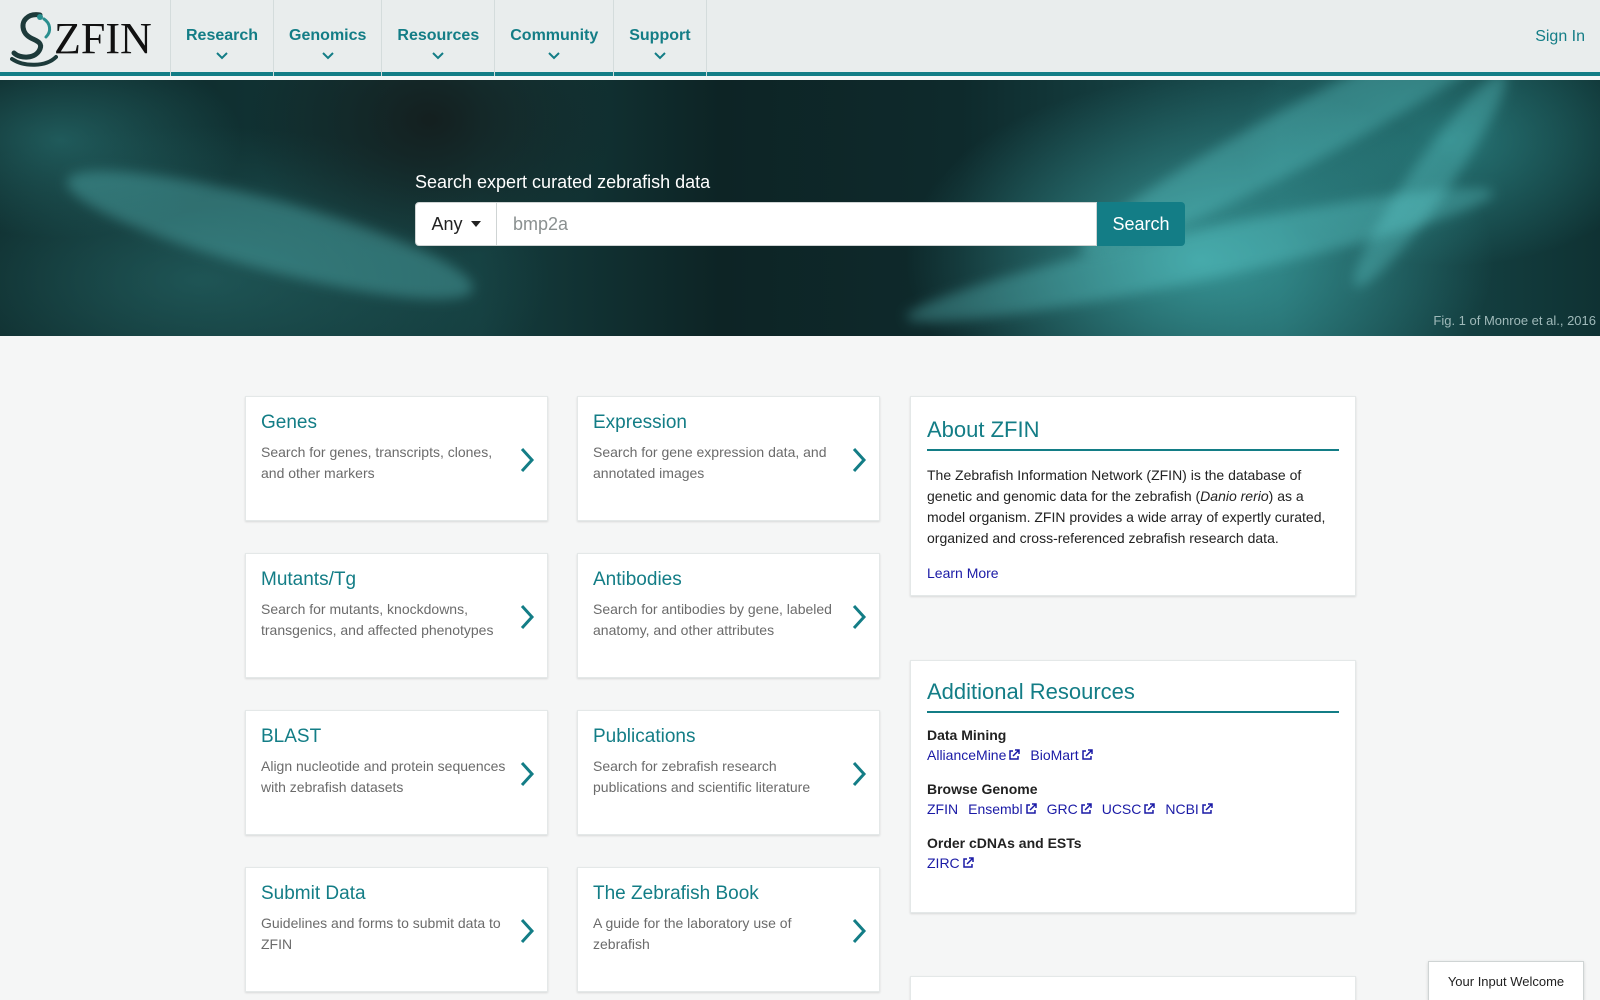 The height and width of the screenshot is (1000, 1600). What do you see at coordinates (563, 182) in the screenshot?
I see `hero-title: Search expert curated zebrafish data` at bounding box center [563, 182].